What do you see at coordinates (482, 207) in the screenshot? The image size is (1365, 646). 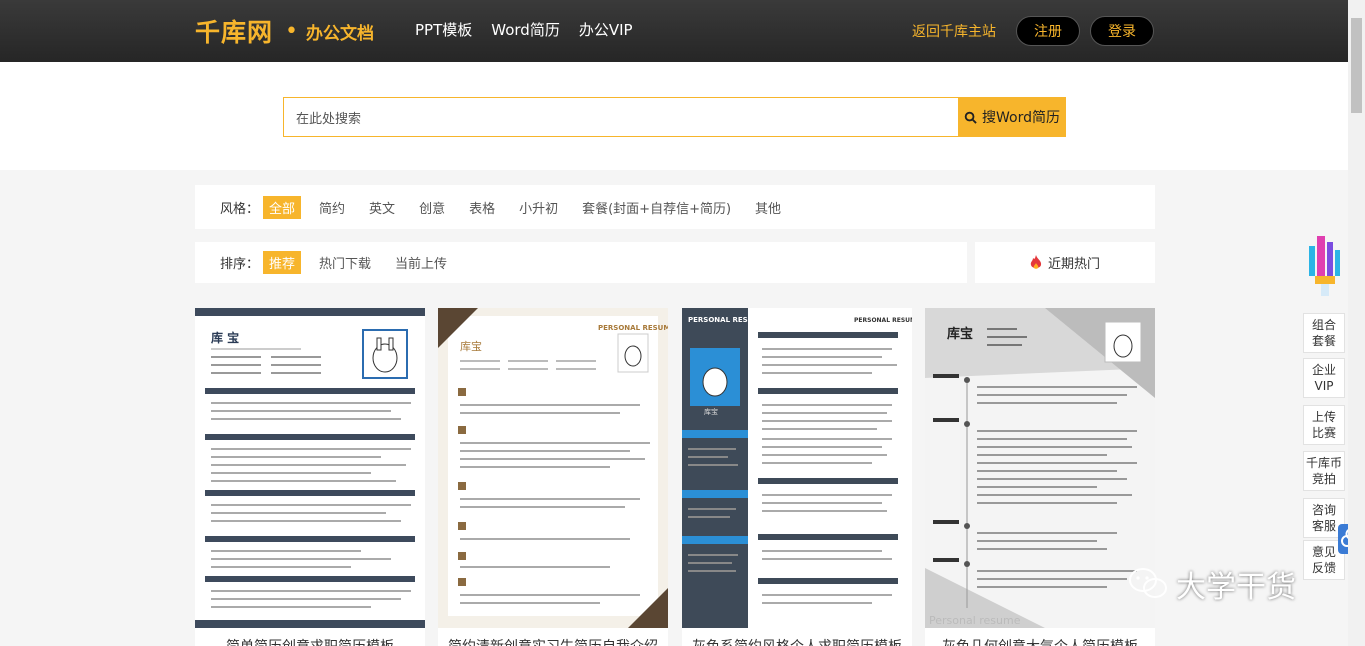 I see `style-tag-table: 表格` at bounding box center [482, 207].